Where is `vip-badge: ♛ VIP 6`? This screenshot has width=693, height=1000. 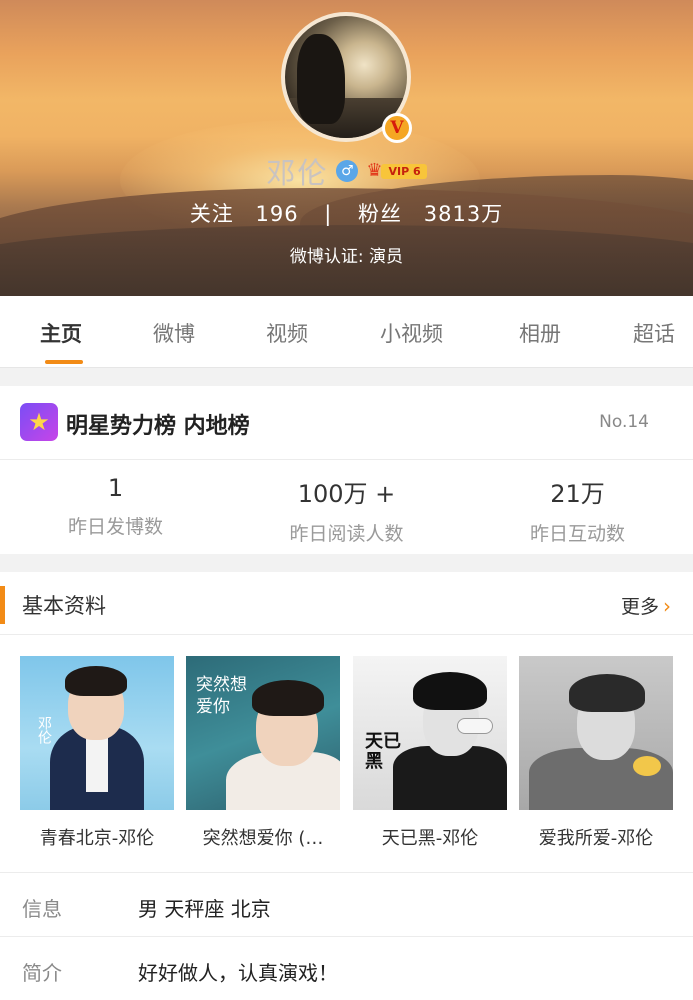
vip-badge: ♛ VIP 6 is located at coordinates (396, 171).